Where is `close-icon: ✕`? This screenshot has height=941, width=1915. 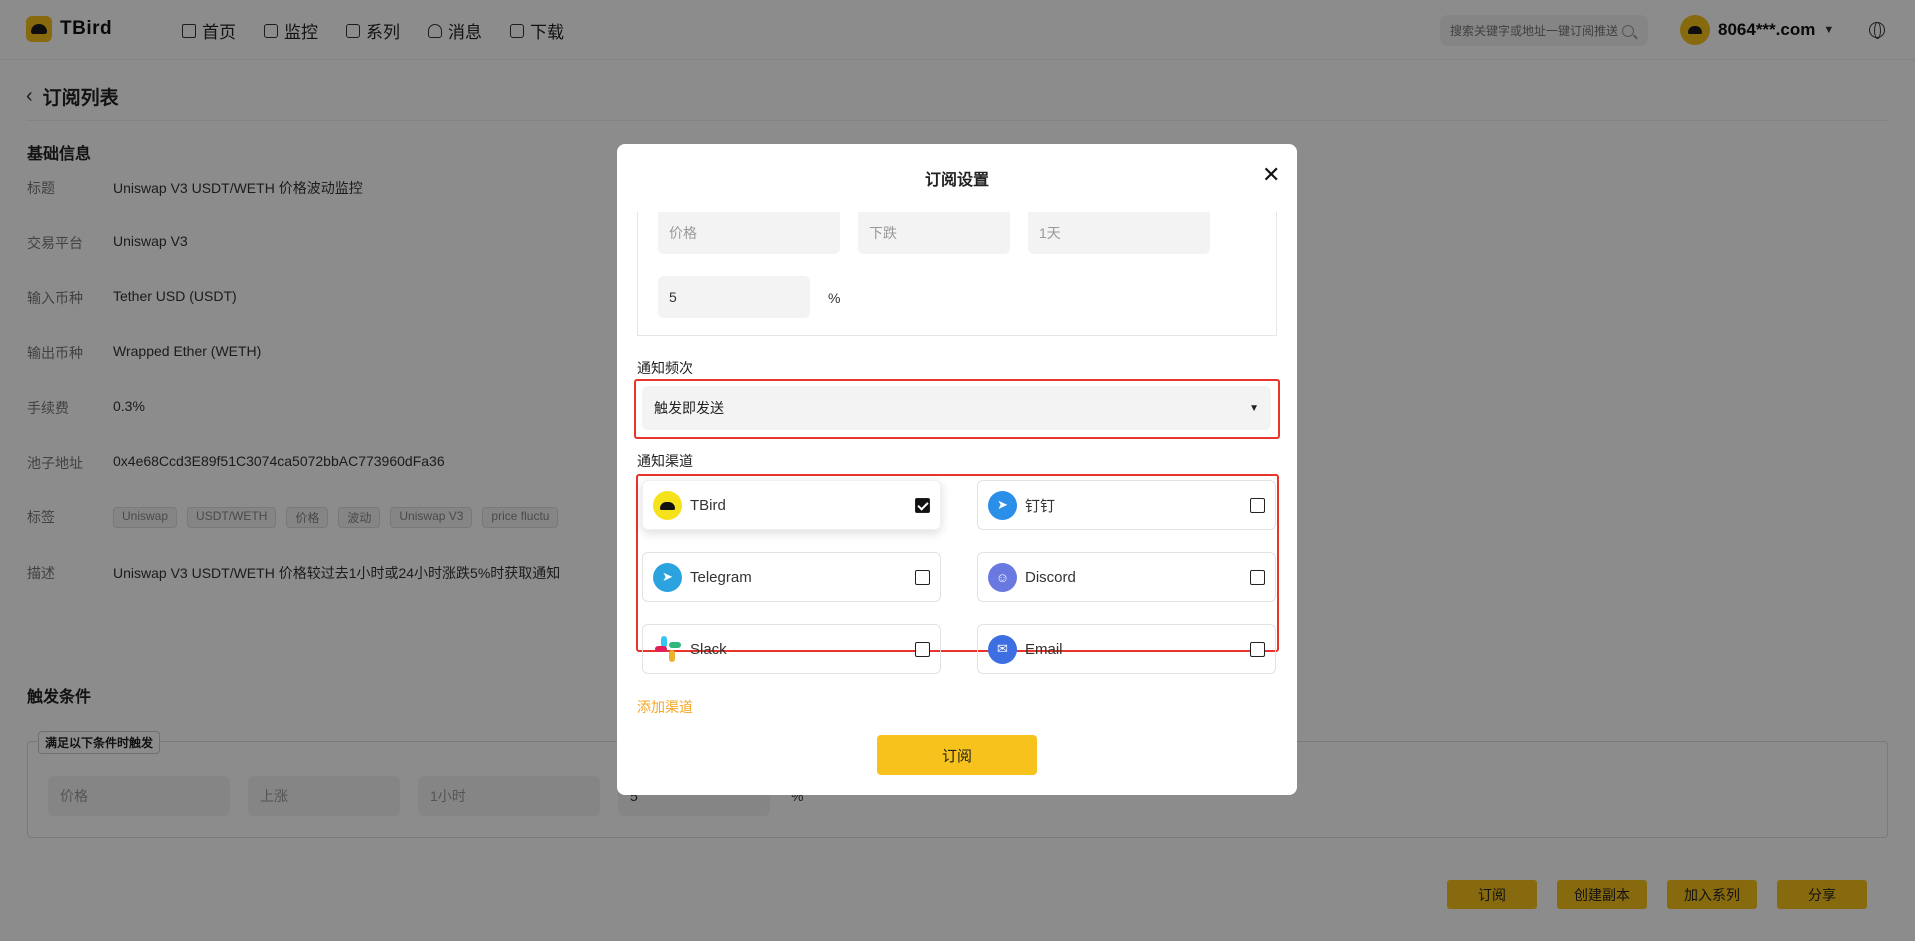 close-icon: ✕ is located at coordinates (1271, 175).